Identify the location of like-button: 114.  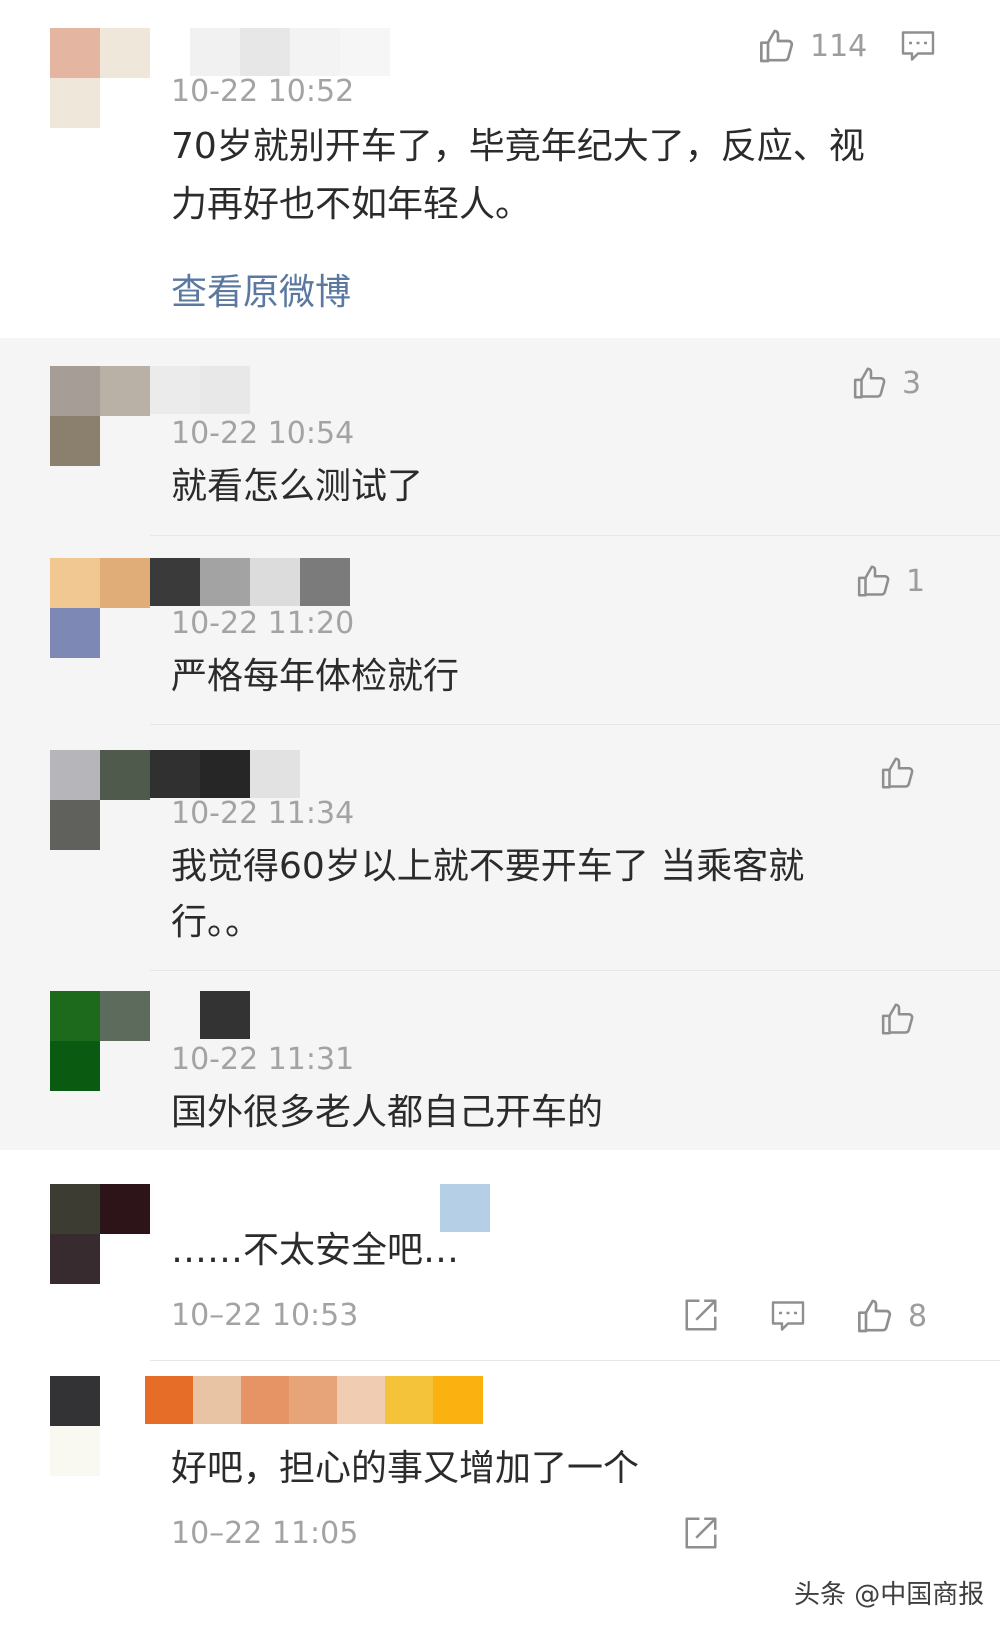
(812, 46).